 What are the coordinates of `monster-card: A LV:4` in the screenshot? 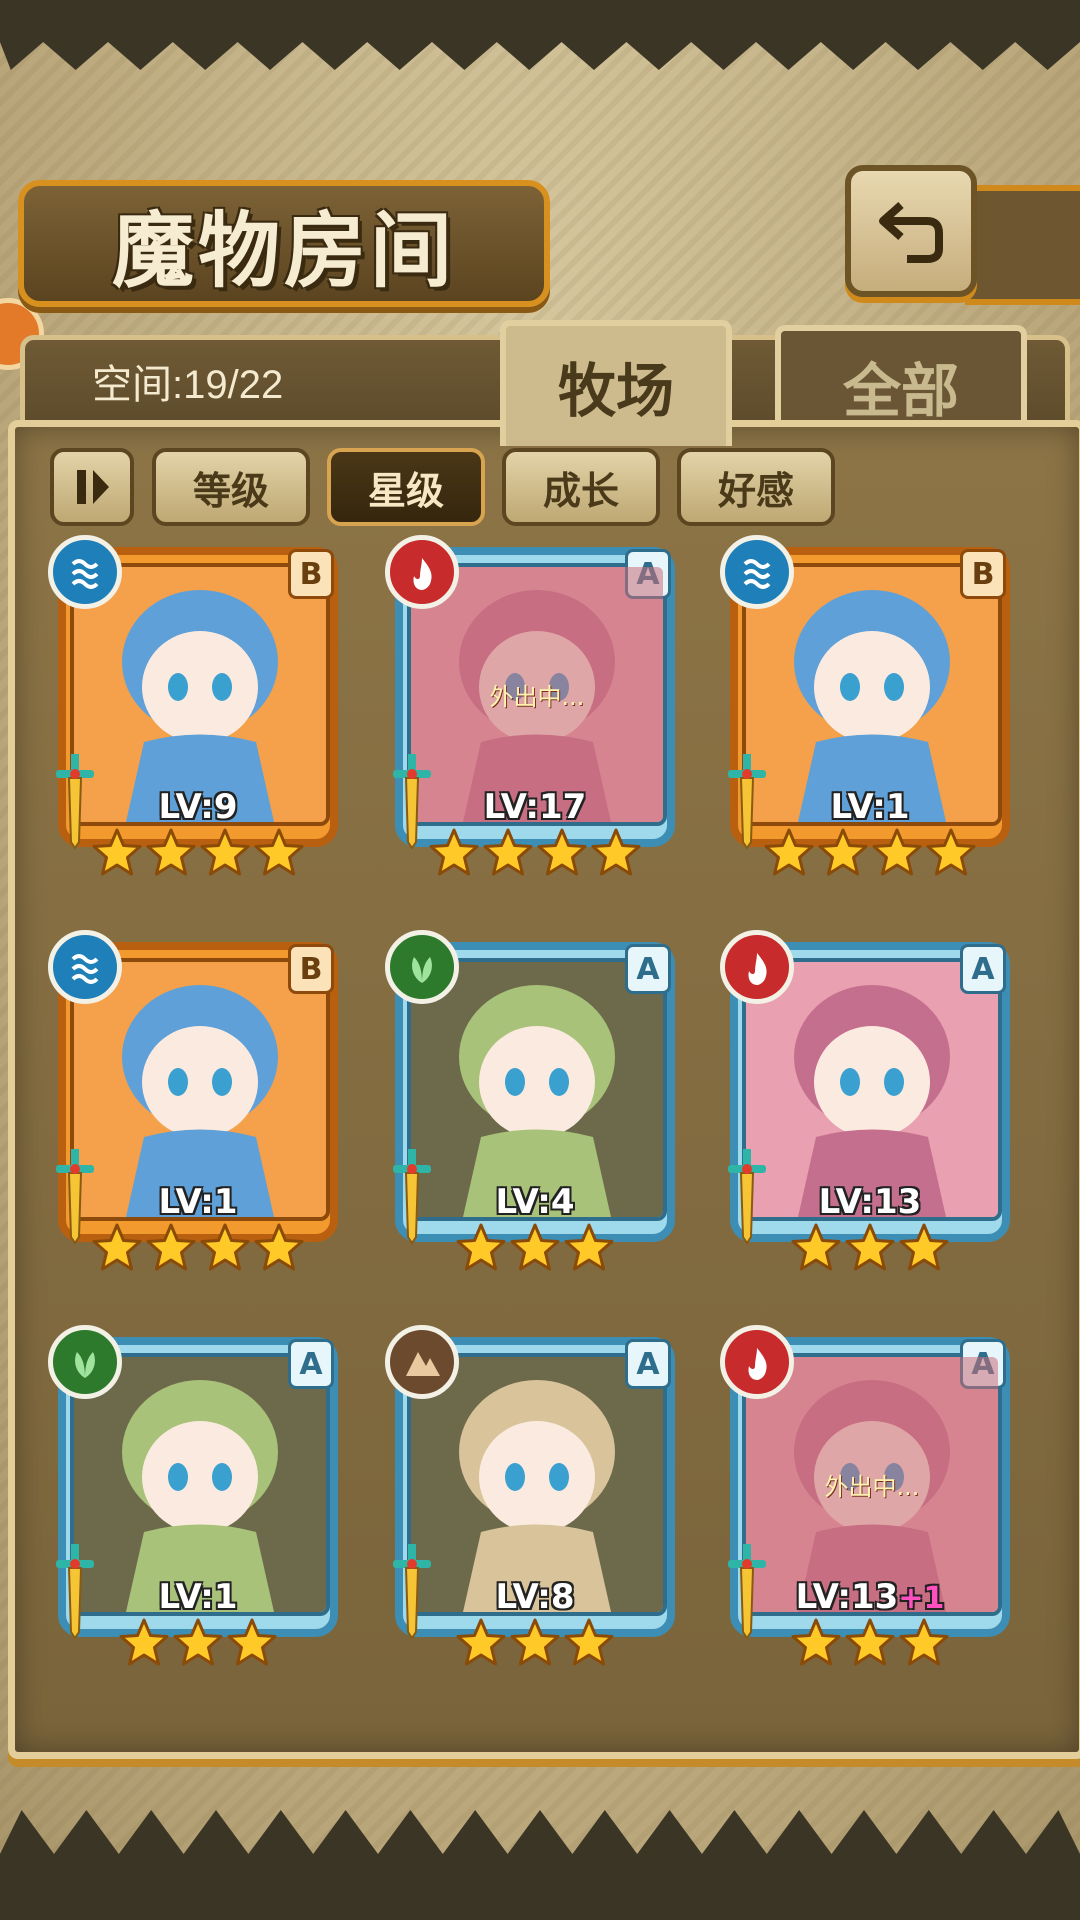 It's located at (535, 1102).